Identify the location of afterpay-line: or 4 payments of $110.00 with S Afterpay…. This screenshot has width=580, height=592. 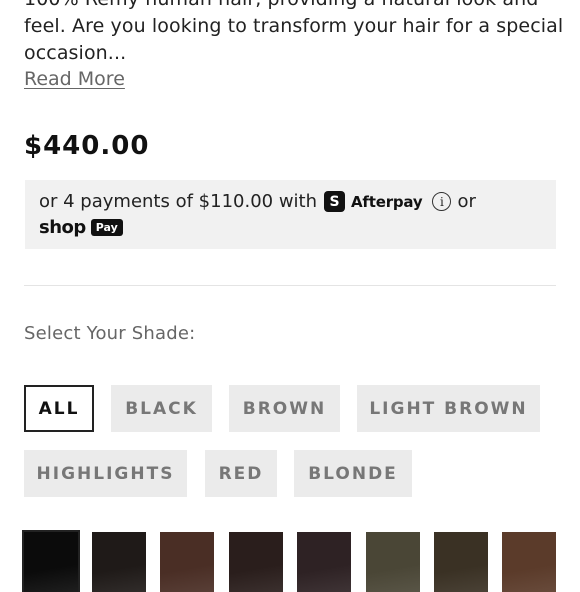
(257, 201).